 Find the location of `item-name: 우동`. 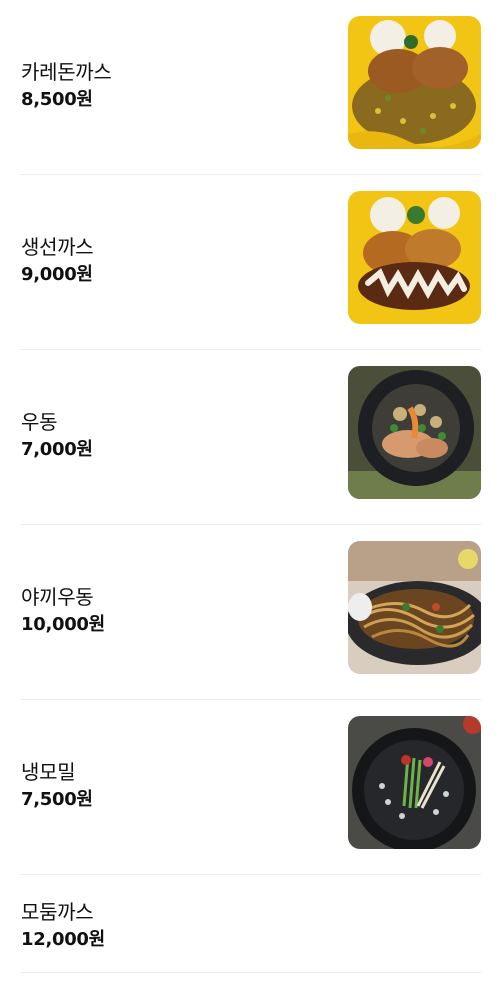

item-name: 우동 is located at coordinates (39, 421).